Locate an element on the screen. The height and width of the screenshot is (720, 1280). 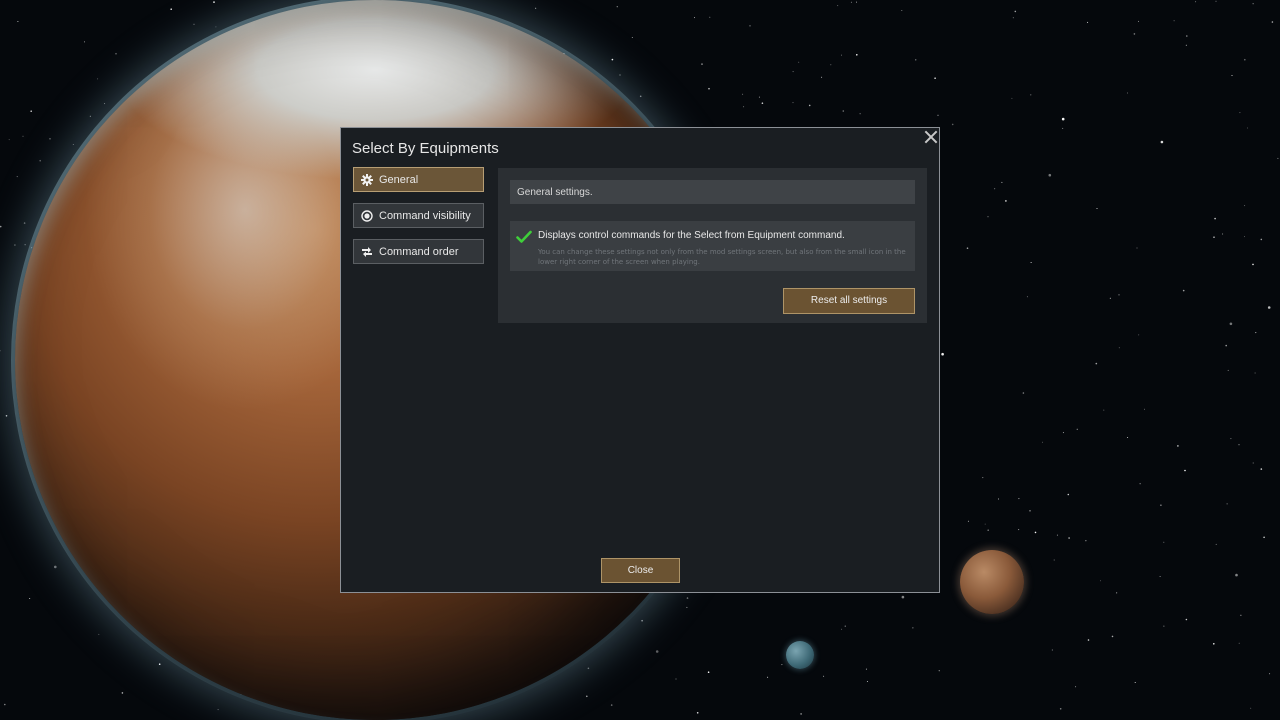
close-icon is located at coordinates (931, 137).